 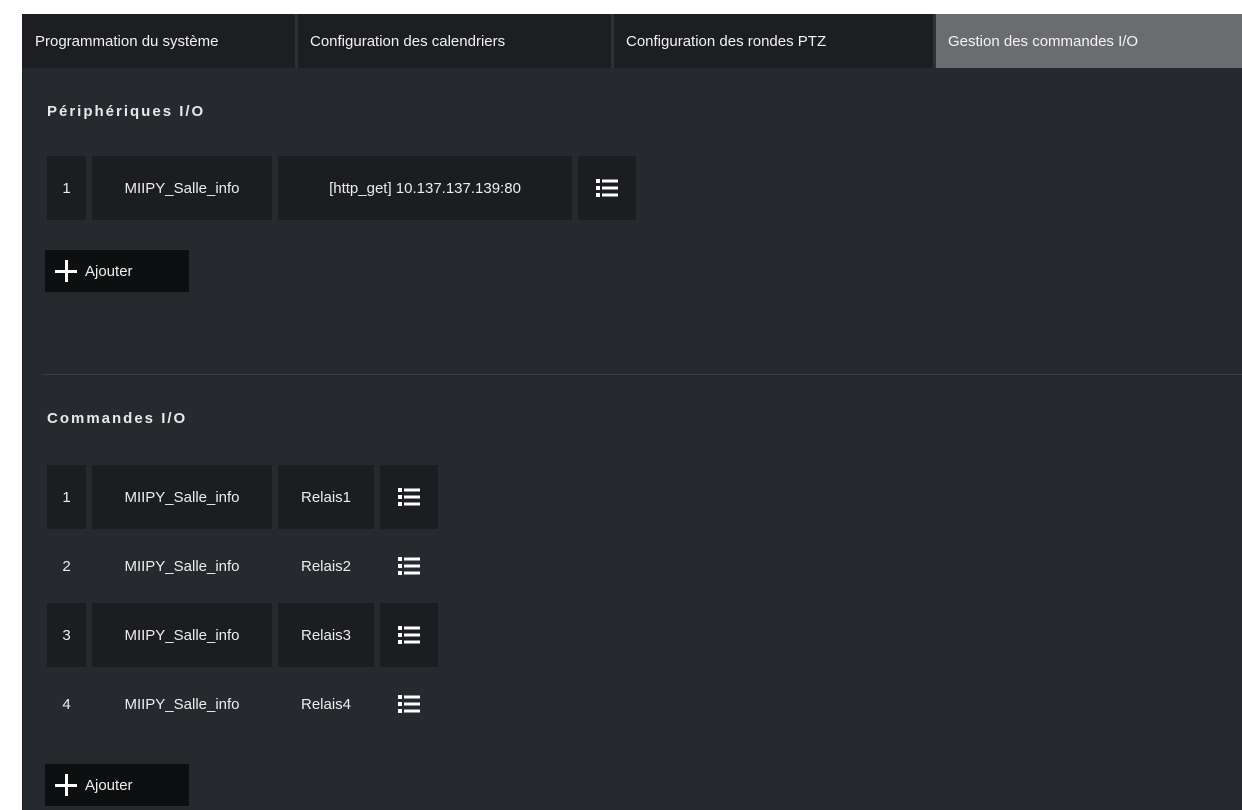 I want to click on command-number: 2, so click(x=66, y=566).